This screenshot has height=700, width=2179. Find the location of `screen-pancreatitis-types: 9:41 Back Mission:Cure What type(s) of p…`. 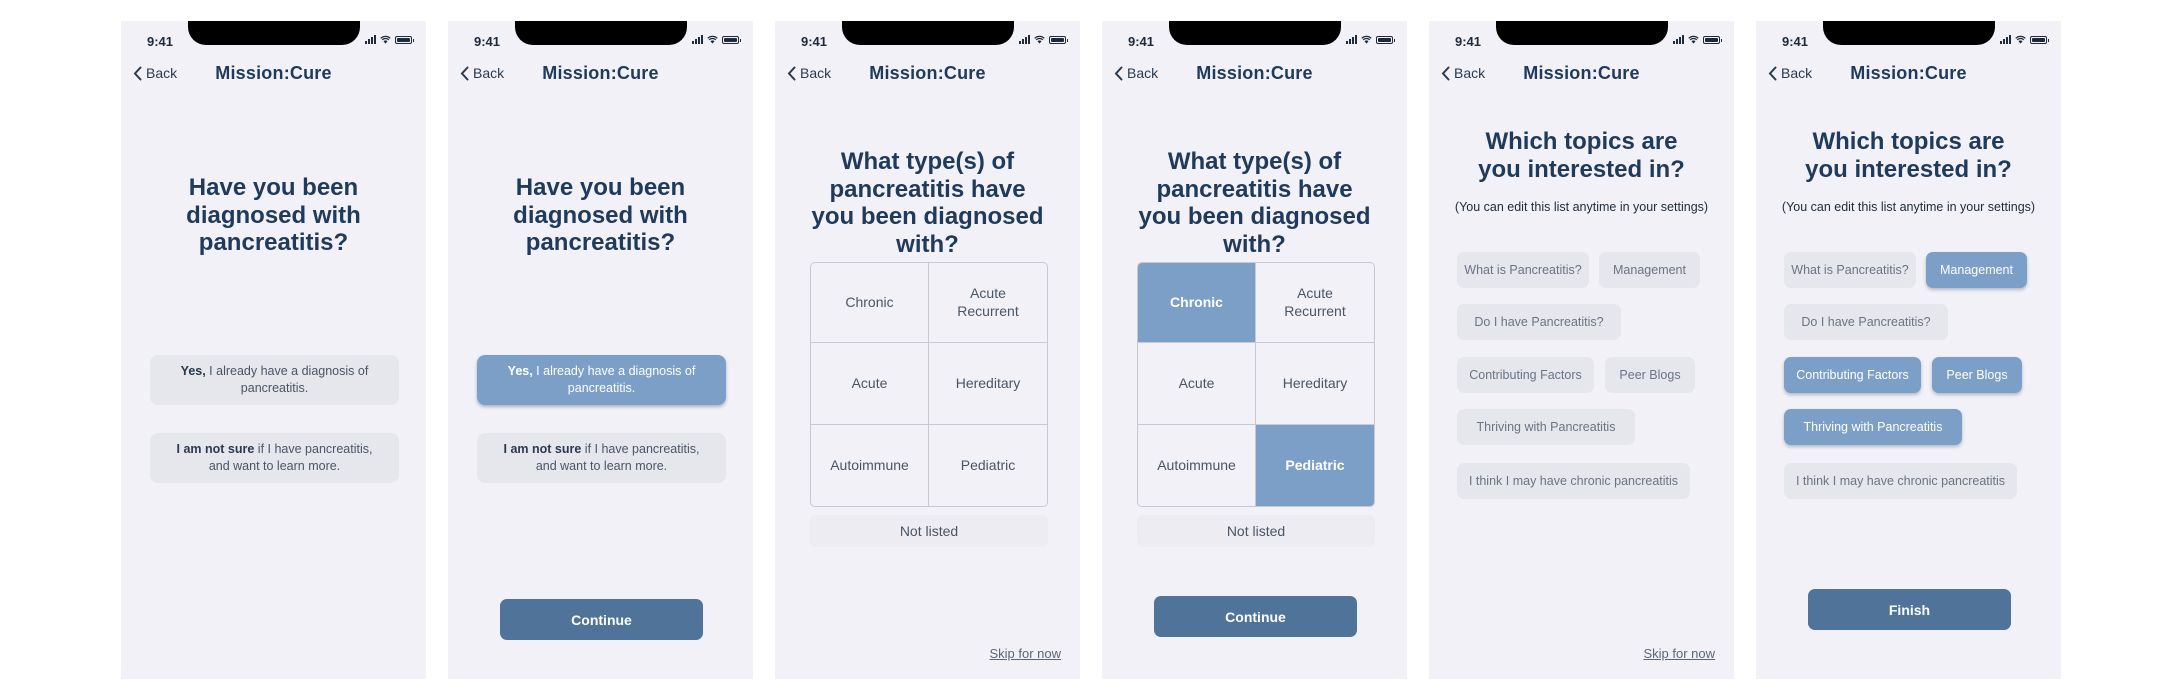

screen-pancreatitis-types: 9:41 Back Mission:Cure What type(s) of p… is located at coordinates (927, 350).